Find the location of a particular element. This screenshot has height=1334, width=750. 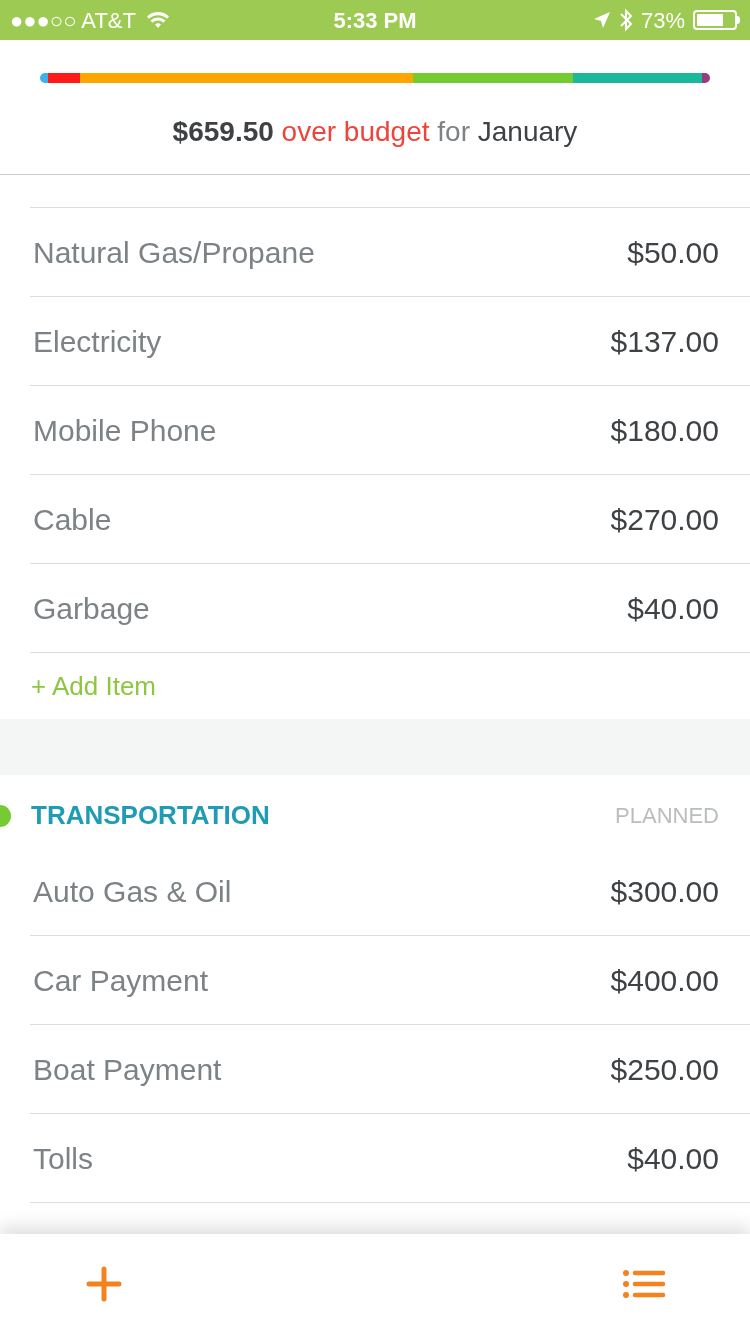

item-name: Electricity is located at coordinates (97, 341).